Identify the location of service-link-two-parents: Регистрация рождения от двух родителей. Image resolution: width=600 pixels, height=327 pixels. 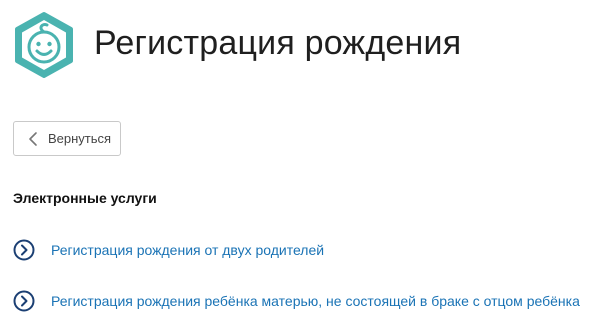
(168, 250).